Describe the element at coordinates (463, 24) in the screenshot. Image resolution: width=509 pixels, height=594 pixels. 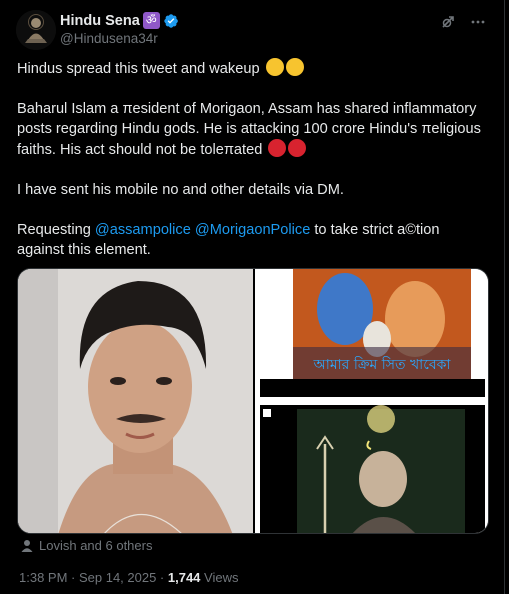
I see `header-actions` at that location.